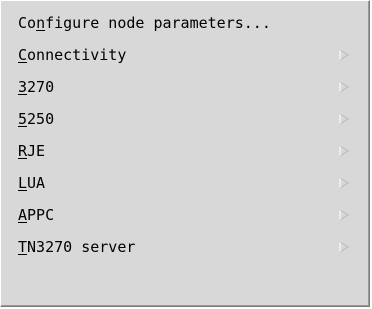  What do you see at coordinates (185, 215) in the screenshot?
I see `menu-item-appc: APPC` at bounding box center [185, 215].